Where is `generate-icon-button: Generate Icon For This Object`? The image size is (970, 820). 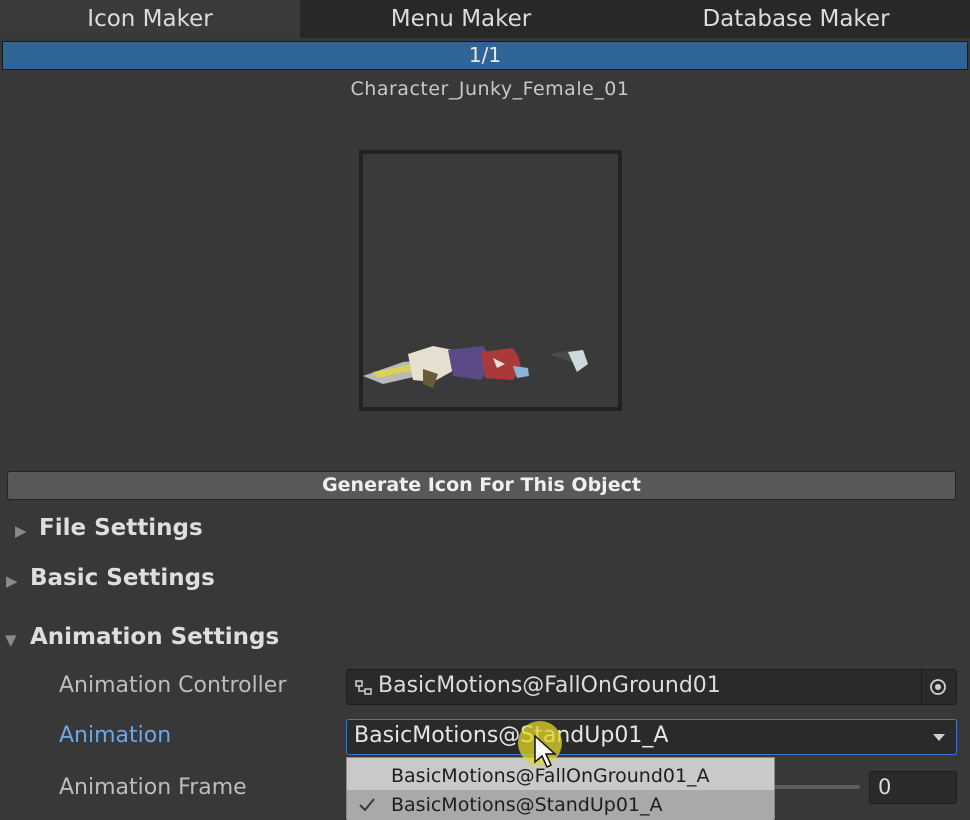
generate-icon-button: Generate Icon For This Object is located at coordinates (481, 485).